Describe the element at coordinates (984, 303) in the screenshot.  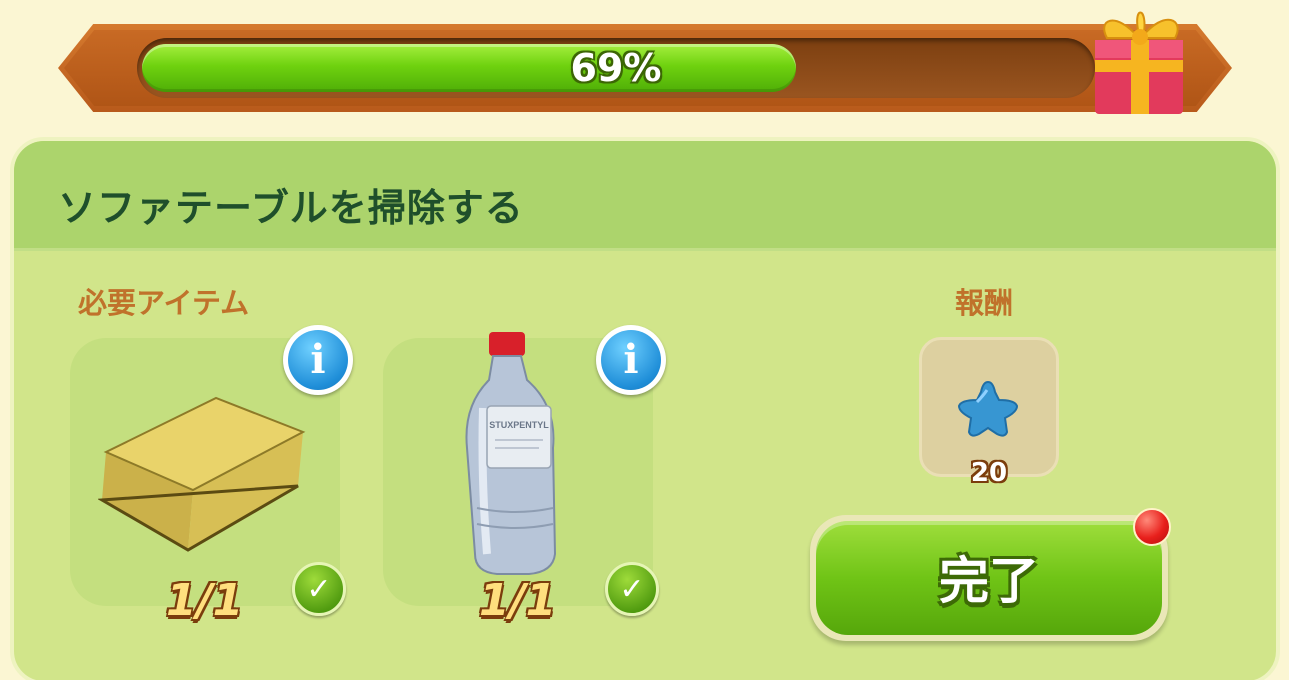
I see `reward-label: 報酬` at that location.